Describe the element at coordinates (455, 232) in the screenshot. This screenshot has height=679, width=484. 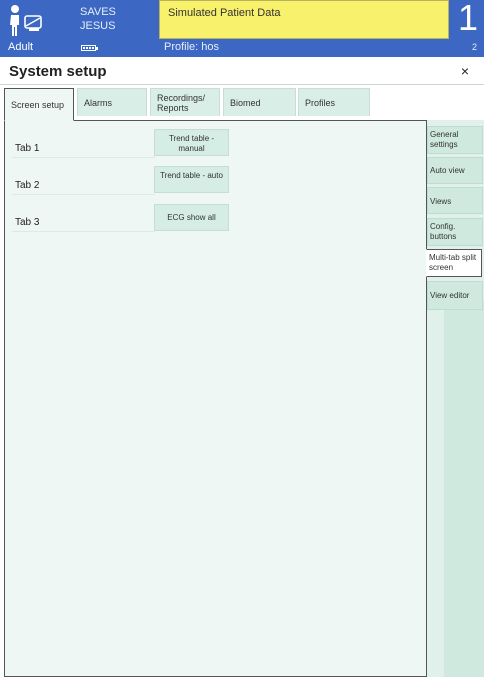
I see `side-item-config-buttons: Config. buttons` at that location.